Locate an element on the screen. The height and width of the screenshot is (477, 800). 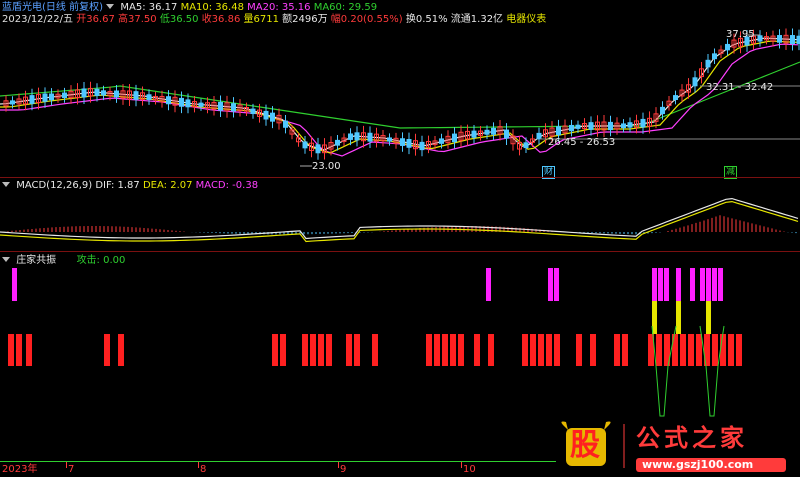
signal-bar-yellow is located at coordinates (708, 317).